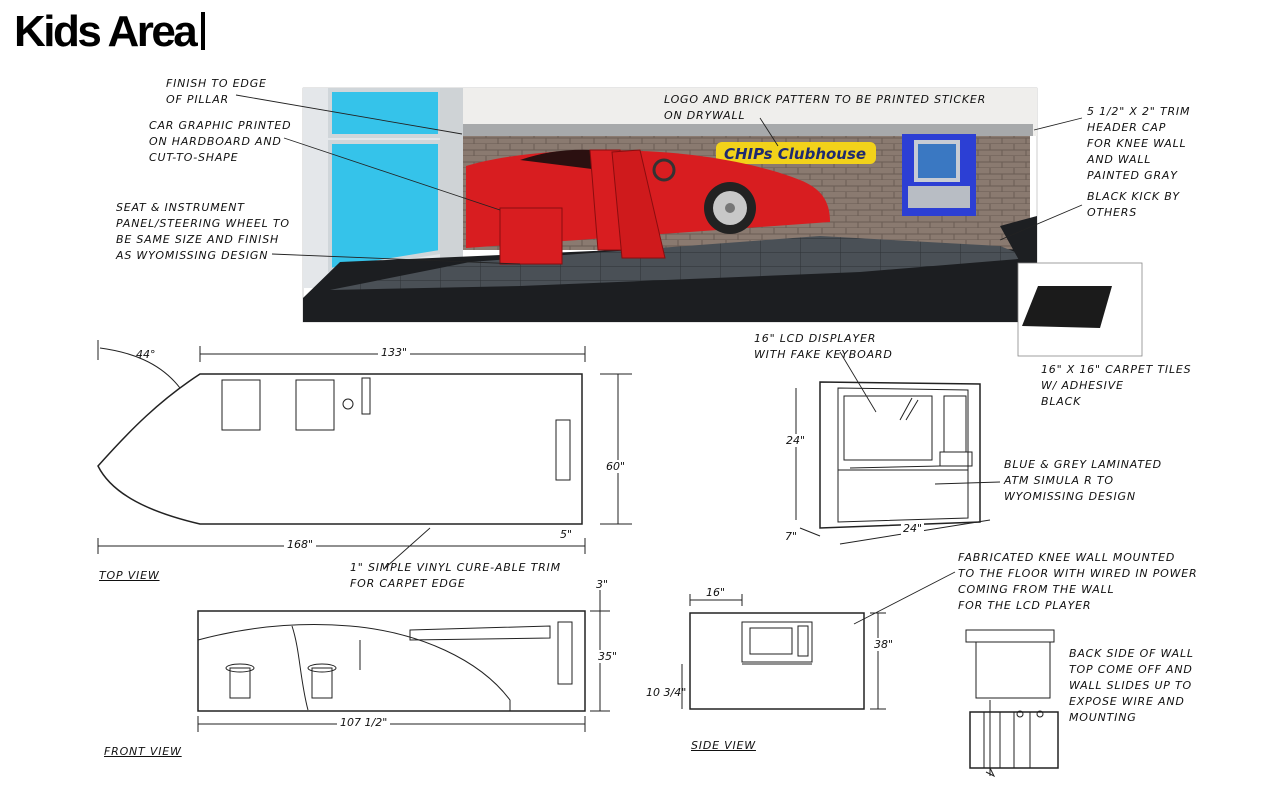 The width and height of the screenshot is (1280, 790). I want to click on callout-lcd-displayer: 16" LCD displayer with fake keyboard, so click(823, 346).